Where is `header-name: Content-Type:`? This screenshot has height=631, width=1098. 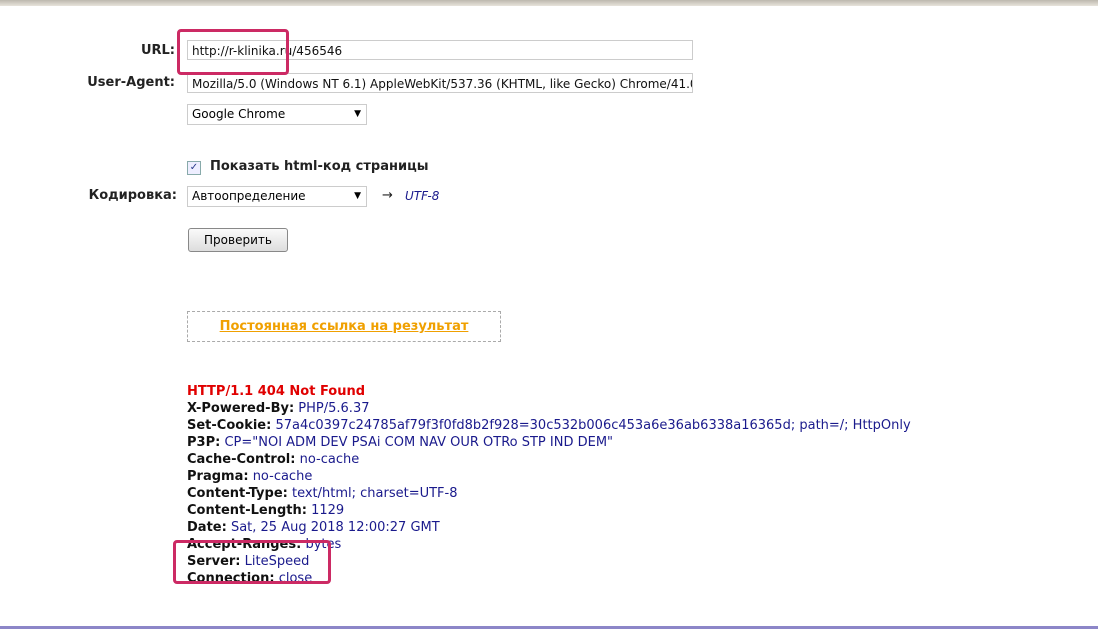
header-name: Content-Type: is located at coordinates (237, 493).